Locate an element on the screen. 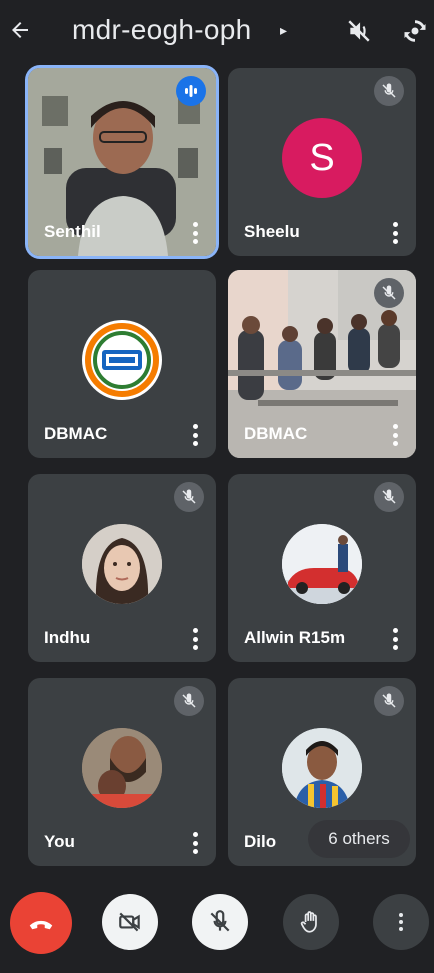 Image resolution: width=434 pixels, height=973 pixels. participant-tile: Allwin R15m is located at coordinates (322, 568).